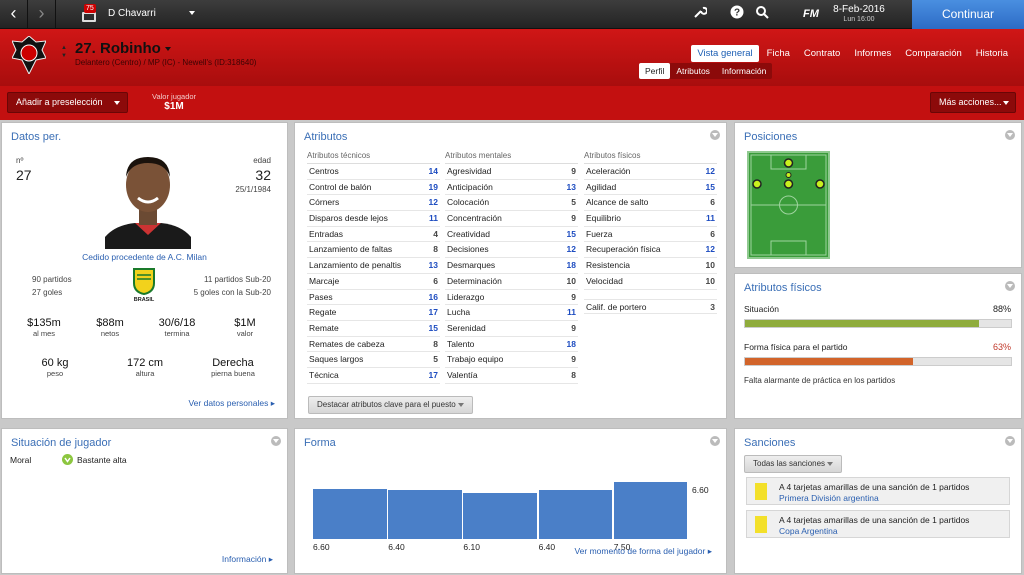 The height and width of the screenshot is (575, 1024). Describe the element at coordinates (872, 53) in the screenshot. I see `tab-reports: Informes` at that location.